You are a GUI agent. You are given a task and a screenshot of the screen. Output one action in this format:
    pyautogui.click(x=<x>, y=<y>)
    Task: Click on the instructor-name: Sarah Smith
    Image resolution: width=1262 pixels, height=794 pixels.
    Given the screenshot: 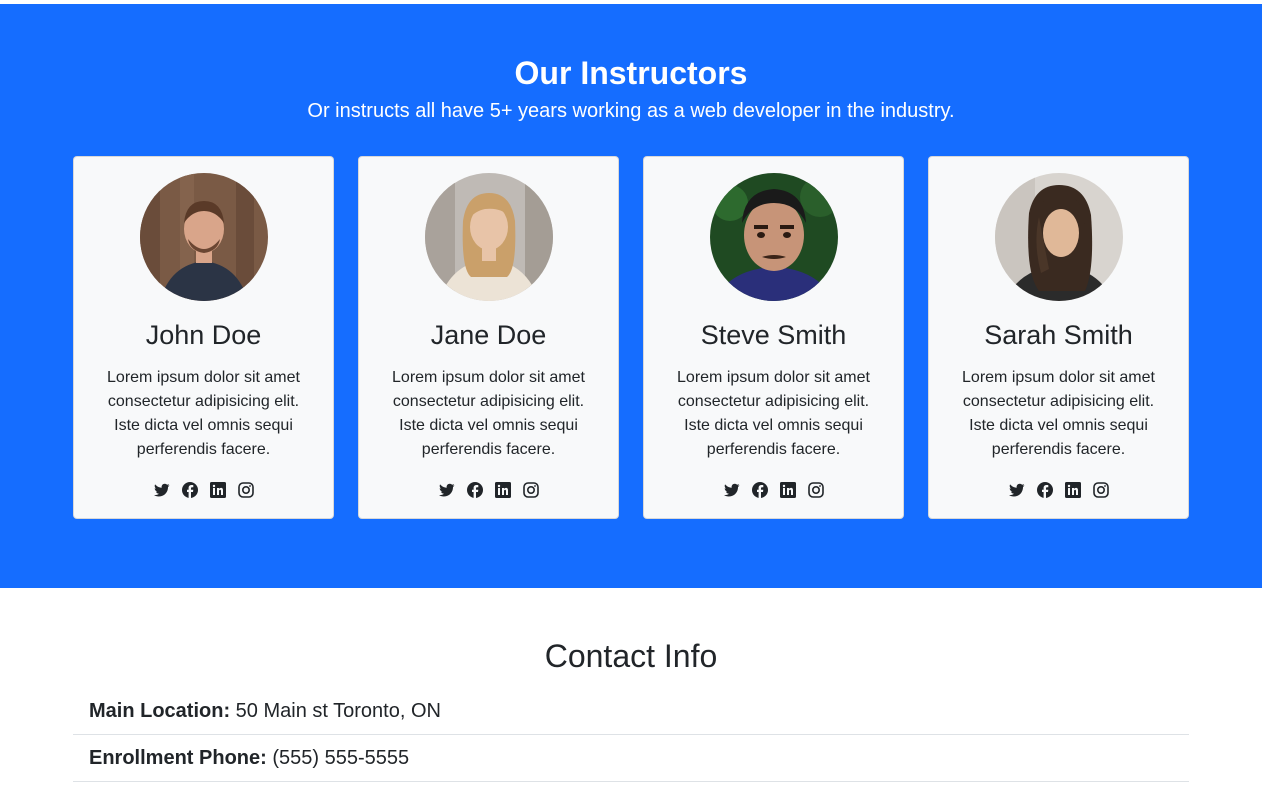 What is the action you would take?
    pyautogui.click(x=1058, y=335)
    